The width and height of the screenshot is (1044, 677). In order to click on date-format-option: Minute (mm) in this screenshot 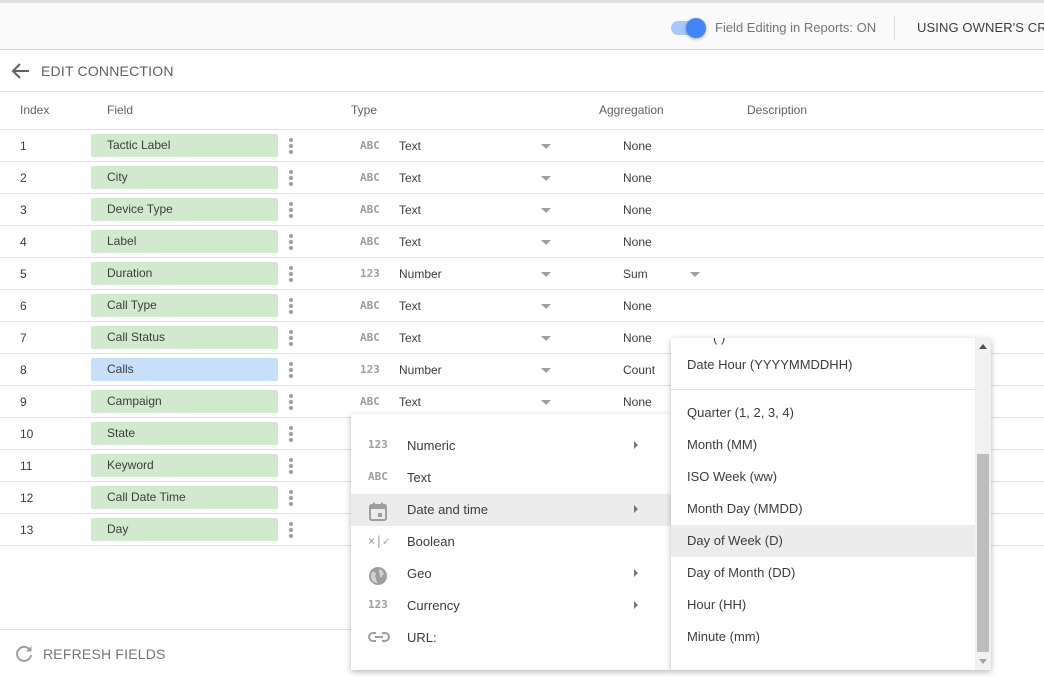, I will do `click(823, 637)`.